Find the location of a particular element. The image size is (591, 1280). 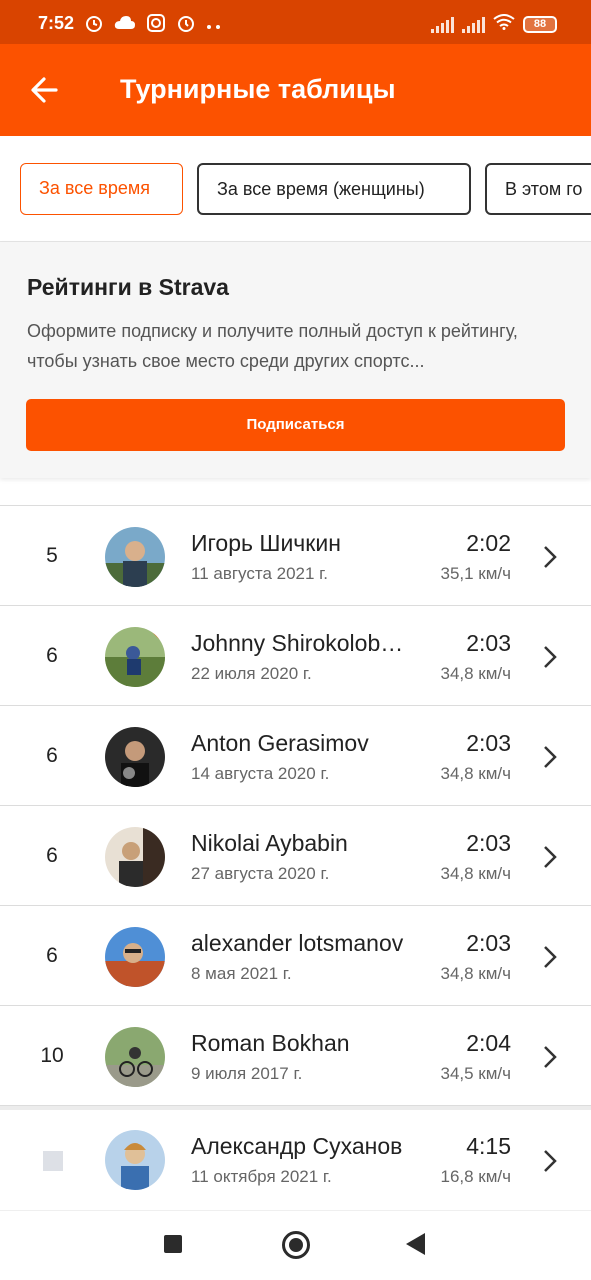

status-icons is located at coordinates (153, 25).